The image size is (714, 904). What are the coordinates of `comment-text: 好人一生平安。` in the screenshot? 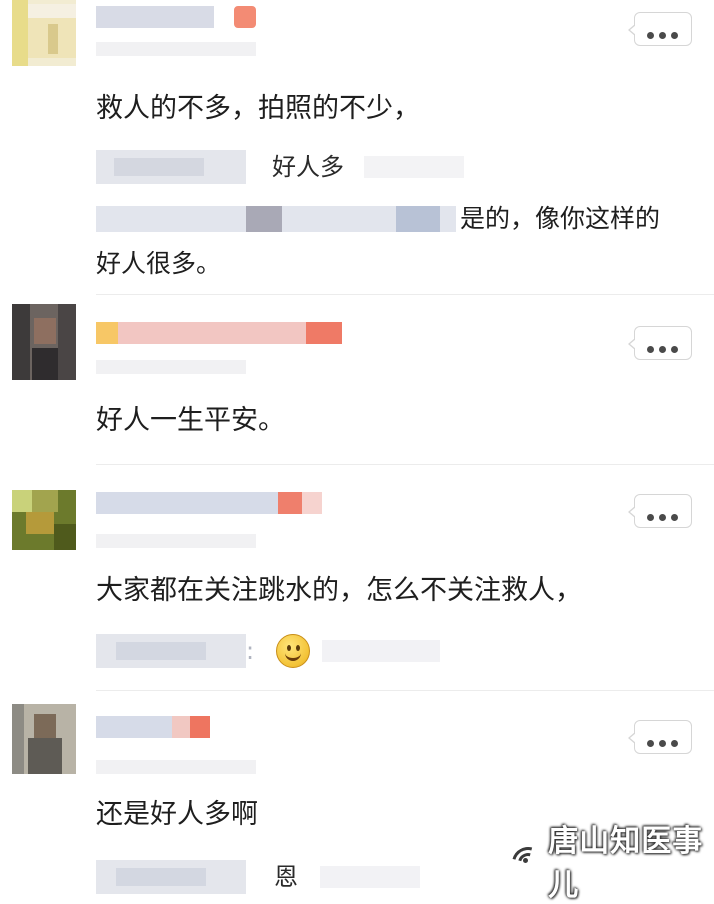 It's located at (190, 420).